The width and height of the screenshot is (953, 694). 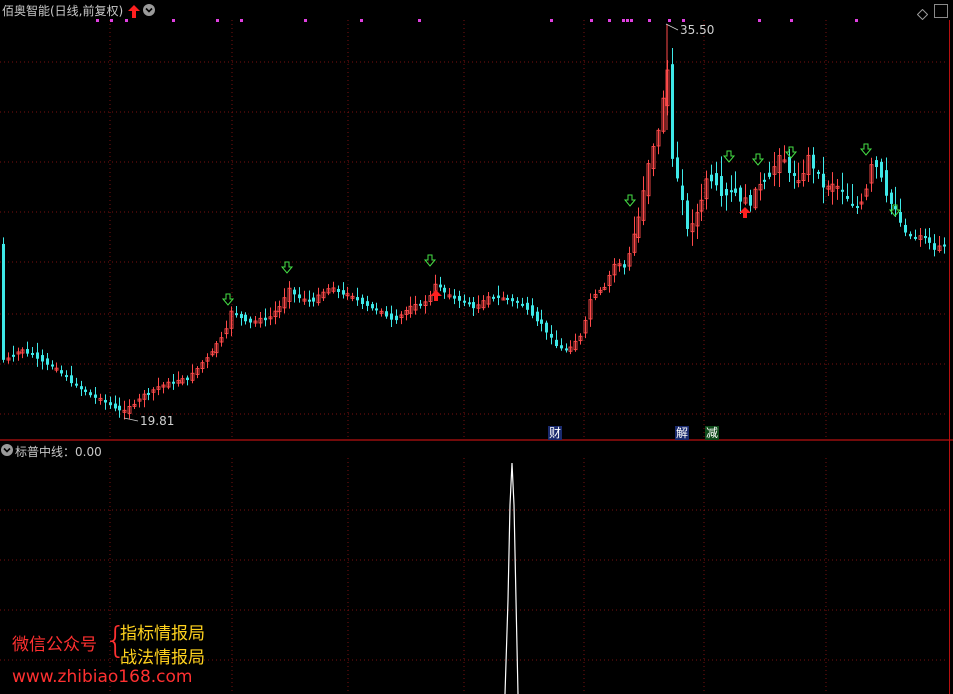 I want to click on watermark-wechat: 微信公众号, so click(x=54, y=645).